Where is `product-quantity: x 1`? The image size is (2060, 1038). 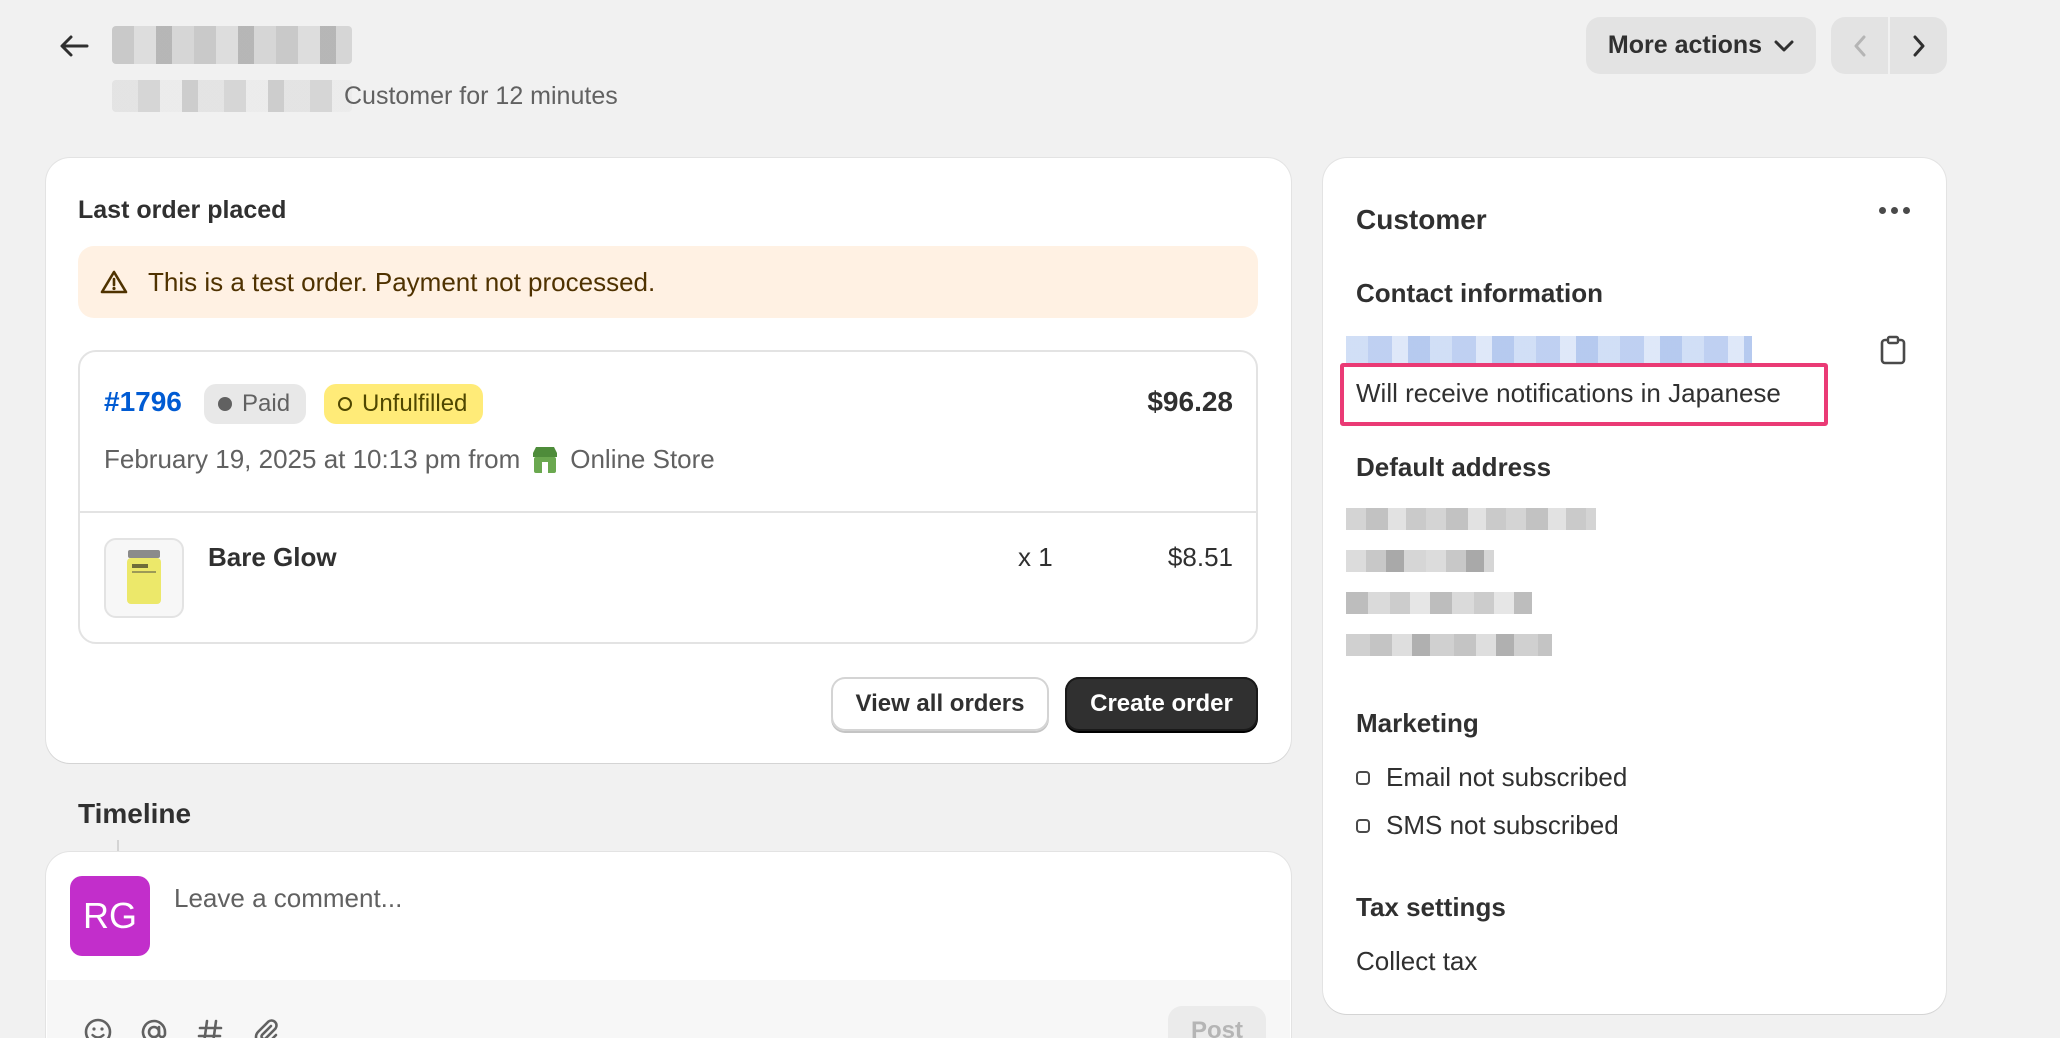 product-quantity: x 1 is located at coordinates (1035, 557).